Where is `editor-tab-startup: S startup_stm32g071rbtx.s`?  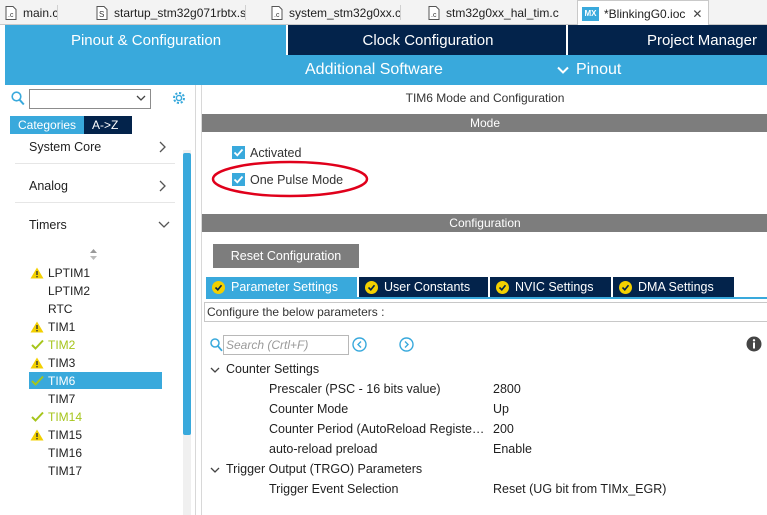 editor-tab-startup: S startup_stm32g071rbtx.s is located at coordinates (171, 12).